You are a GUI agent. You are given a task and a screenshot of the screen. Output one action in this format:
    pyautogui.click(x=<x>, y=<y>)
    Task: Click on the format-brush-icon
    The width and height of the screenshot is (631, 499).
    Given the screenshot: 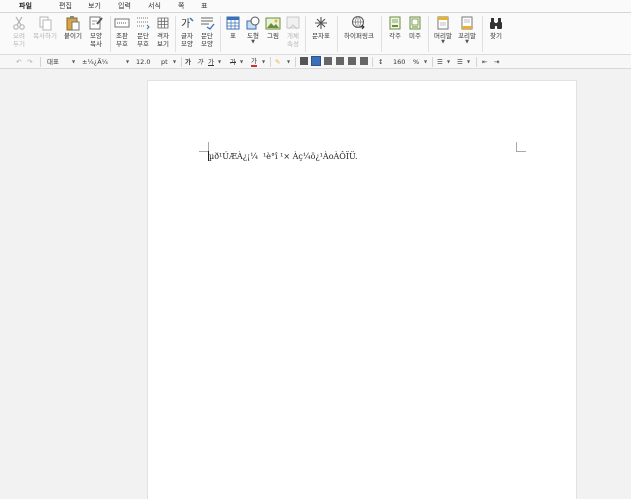 What is the action you would take?
    pyautogui.click(x=96, y=23)
    